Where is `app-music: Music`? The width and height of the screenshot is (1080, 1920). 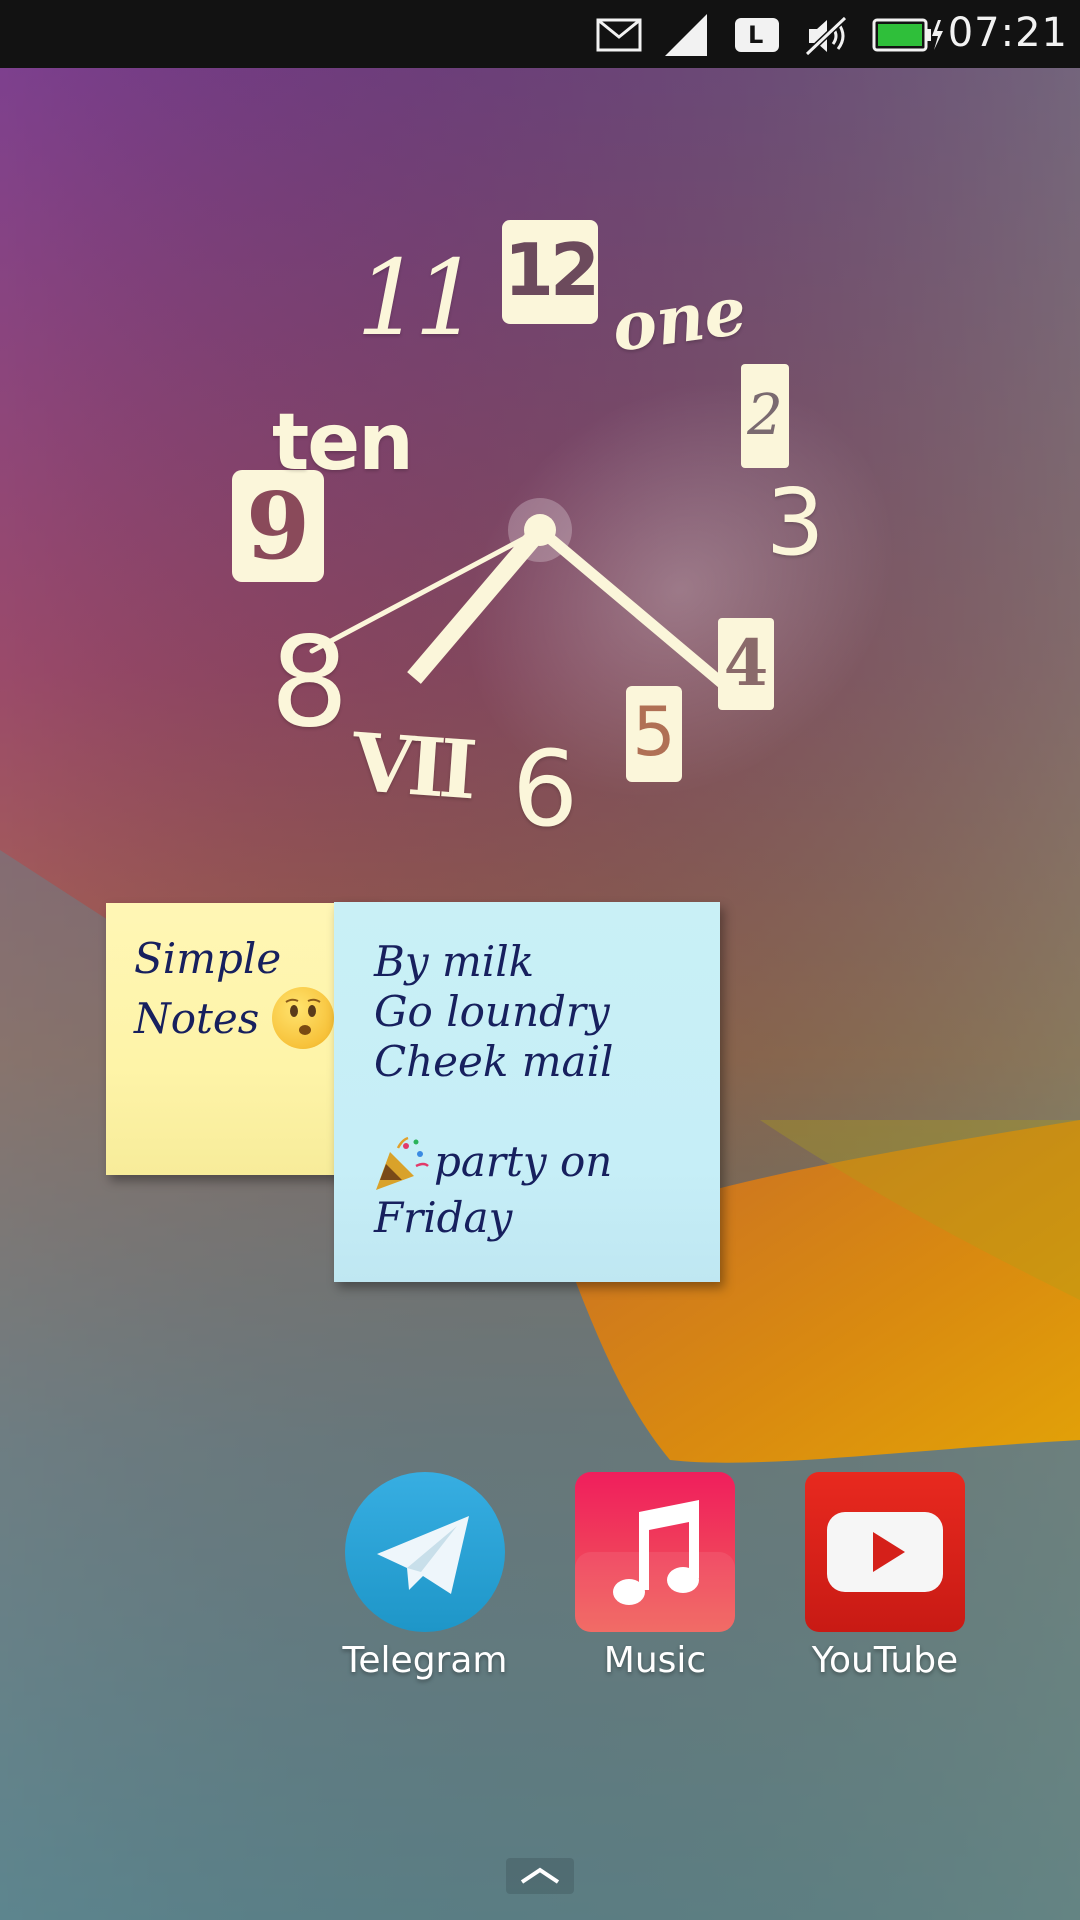 app-music: Music is located at coordinates (655, 1576).